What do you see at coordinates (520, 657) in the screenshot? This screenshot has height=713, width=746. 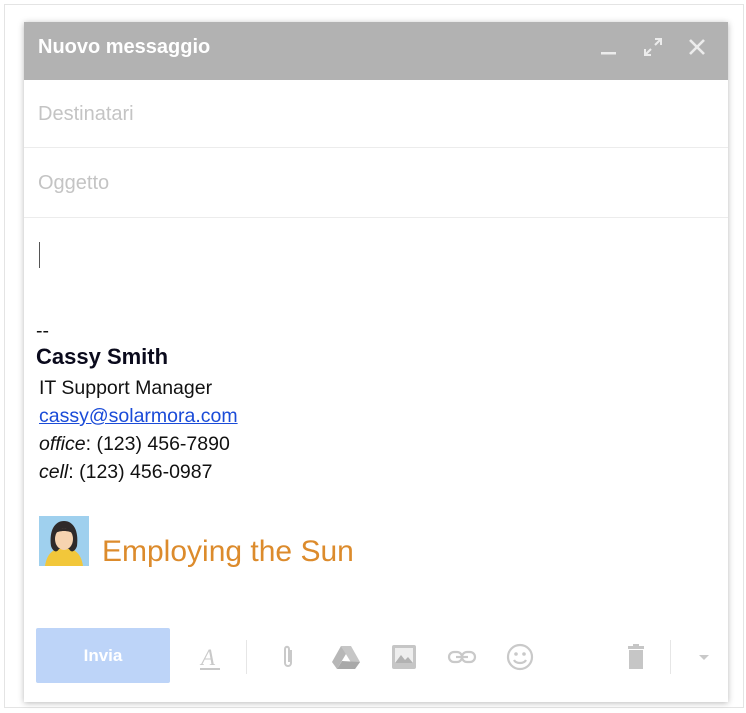 I see `emoji-icon` at bounding box center [520, 657].